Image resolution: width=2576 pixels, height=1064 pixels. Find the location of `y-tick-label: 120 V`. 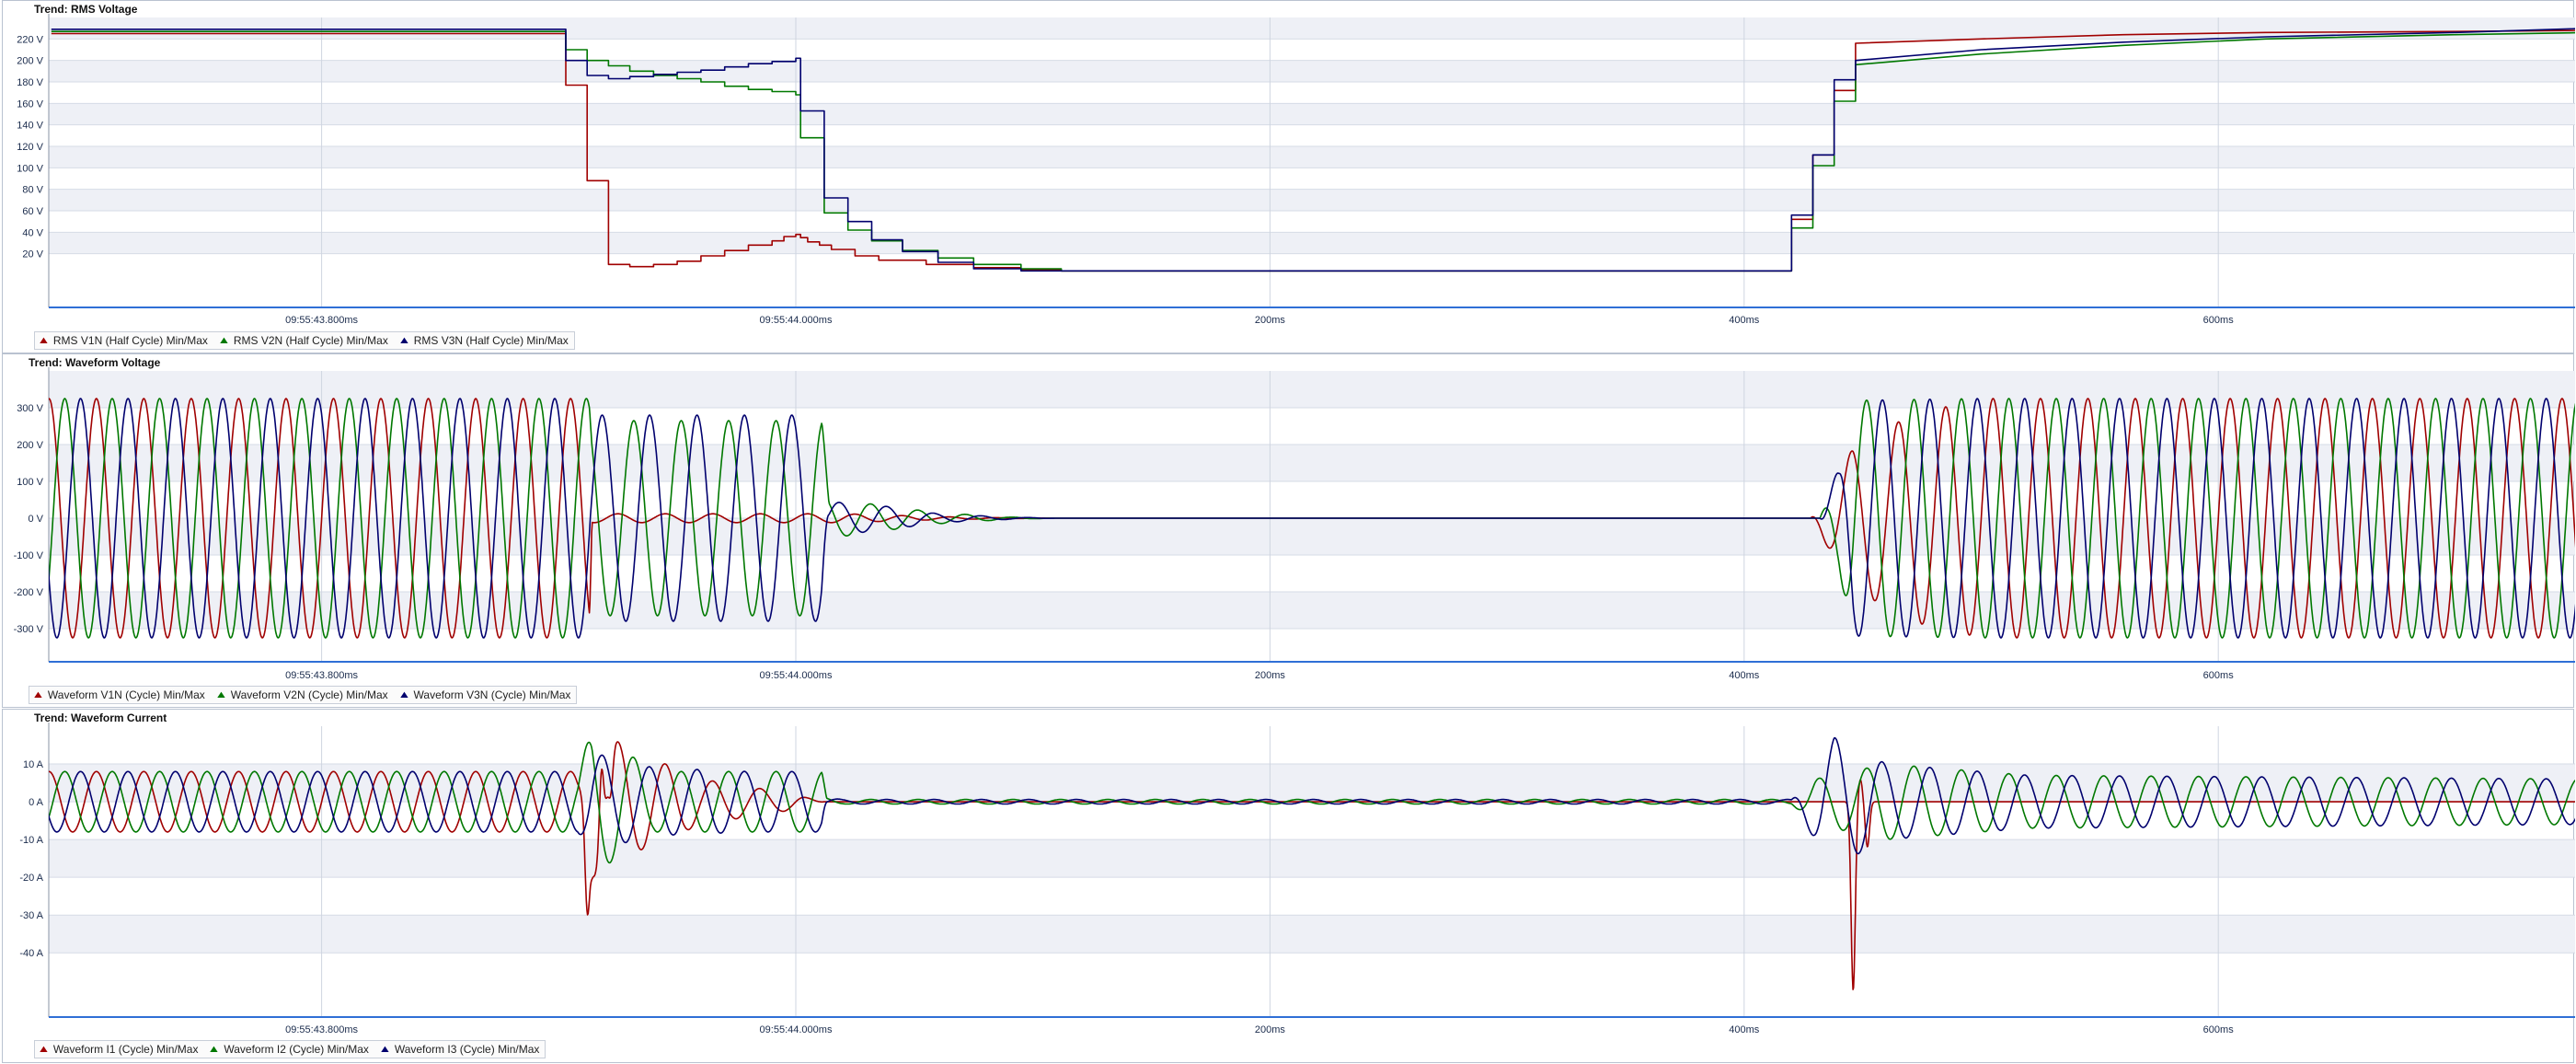

y-tick-label: 120 V is located at coordinates (30, 147).